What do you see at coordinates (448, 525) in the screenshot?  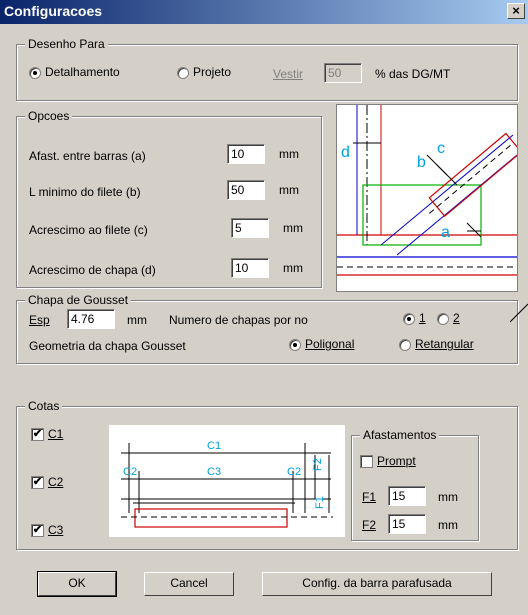 I see `f2-unit: mm` at bounding box center [448, 525].